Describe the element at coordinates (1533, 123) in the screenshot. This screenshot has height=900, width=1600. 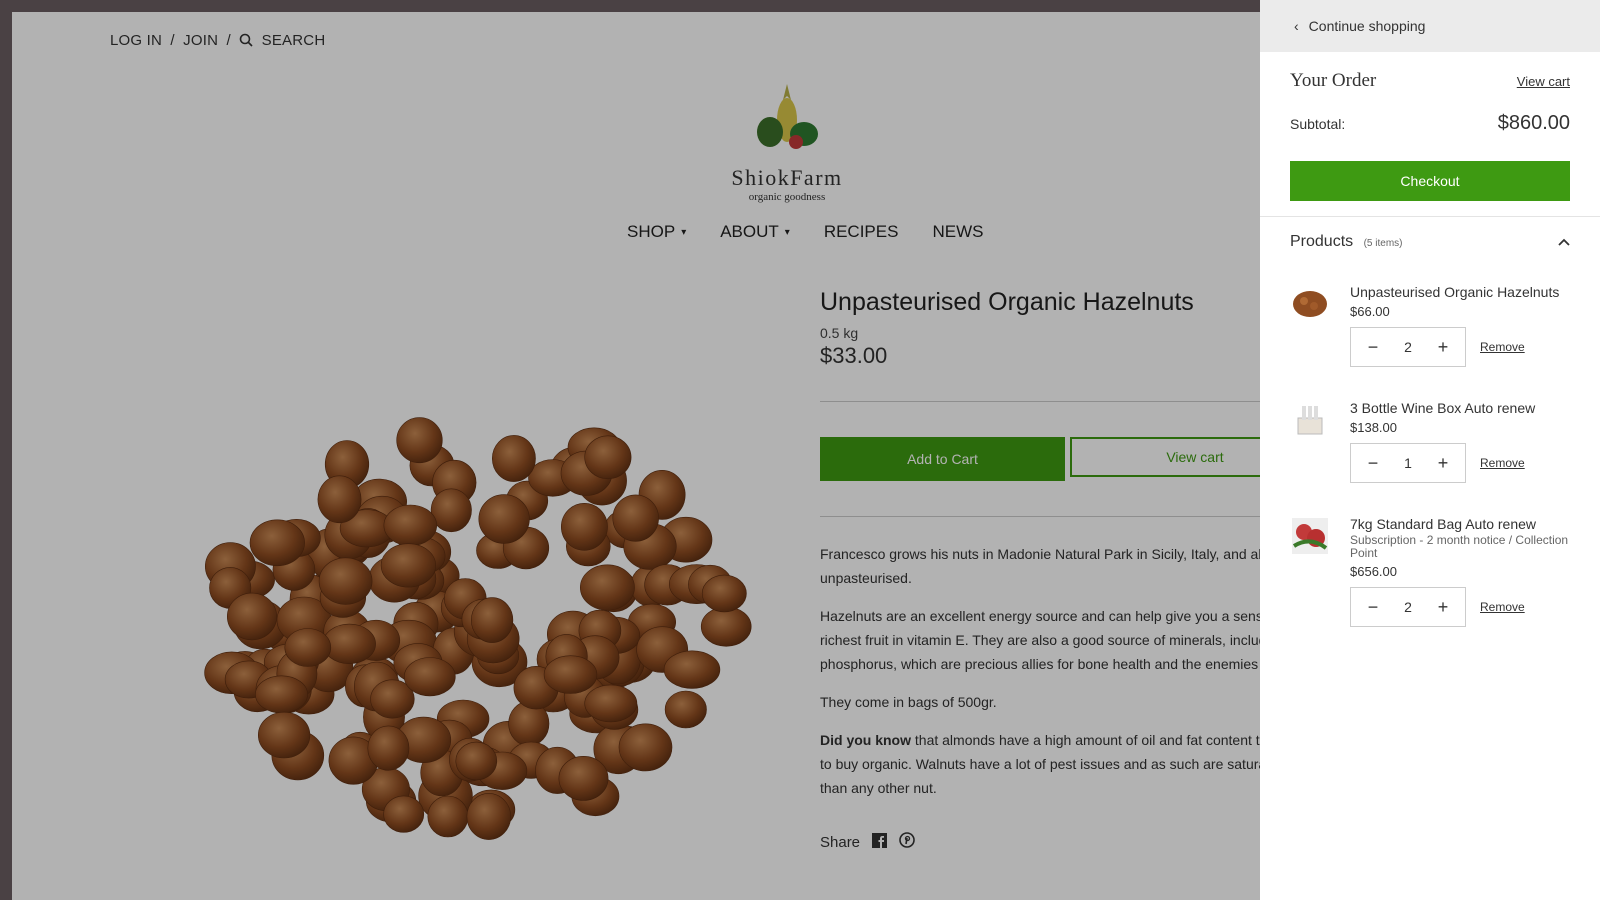
I see `subtotal-value: $860.00` at that location.